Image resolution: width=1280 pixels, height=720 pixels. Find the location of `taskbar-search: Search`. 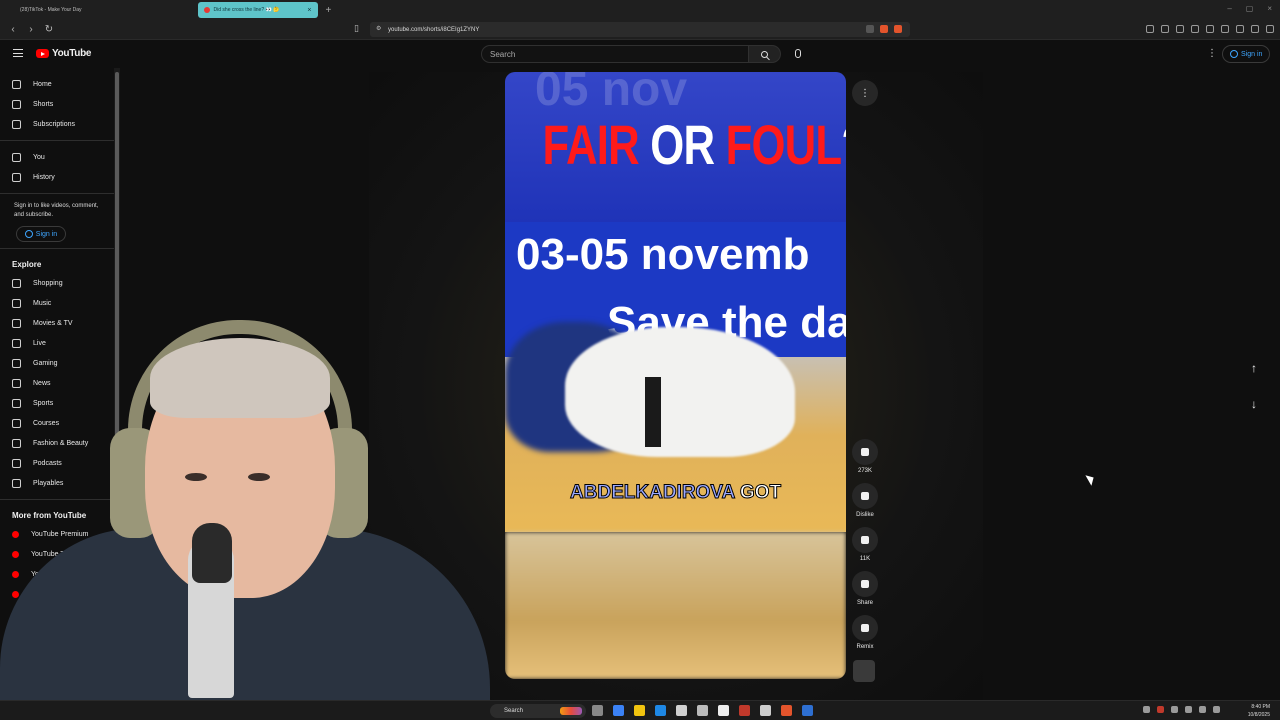

taskbar-search: Search is located at coordinates (538, 711).